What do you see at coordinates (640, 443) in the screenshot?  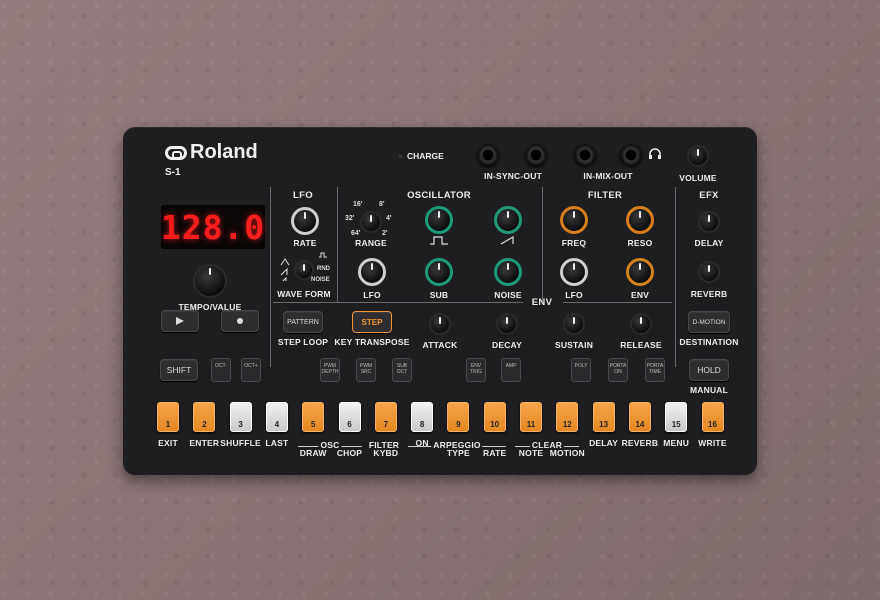 I see `step-label-14: REVERB` at bounding box center [640, 443].